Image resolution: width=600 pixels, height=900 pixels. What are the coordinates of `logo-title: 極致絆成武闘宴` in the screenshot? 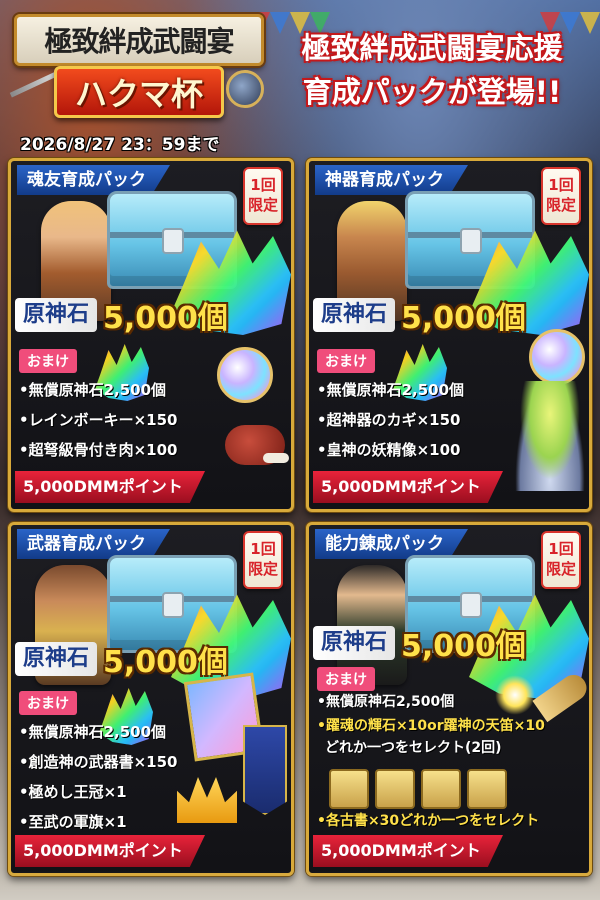 It's located at (139, 41).